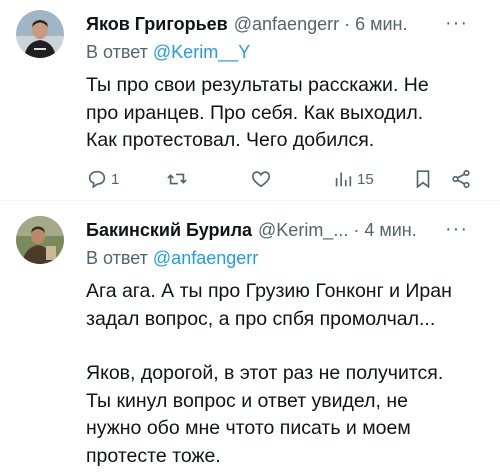  I want to click on tweet-text-line: Ага ага. А ты про Грузию Гонконг и Иран, so click(269, 291).